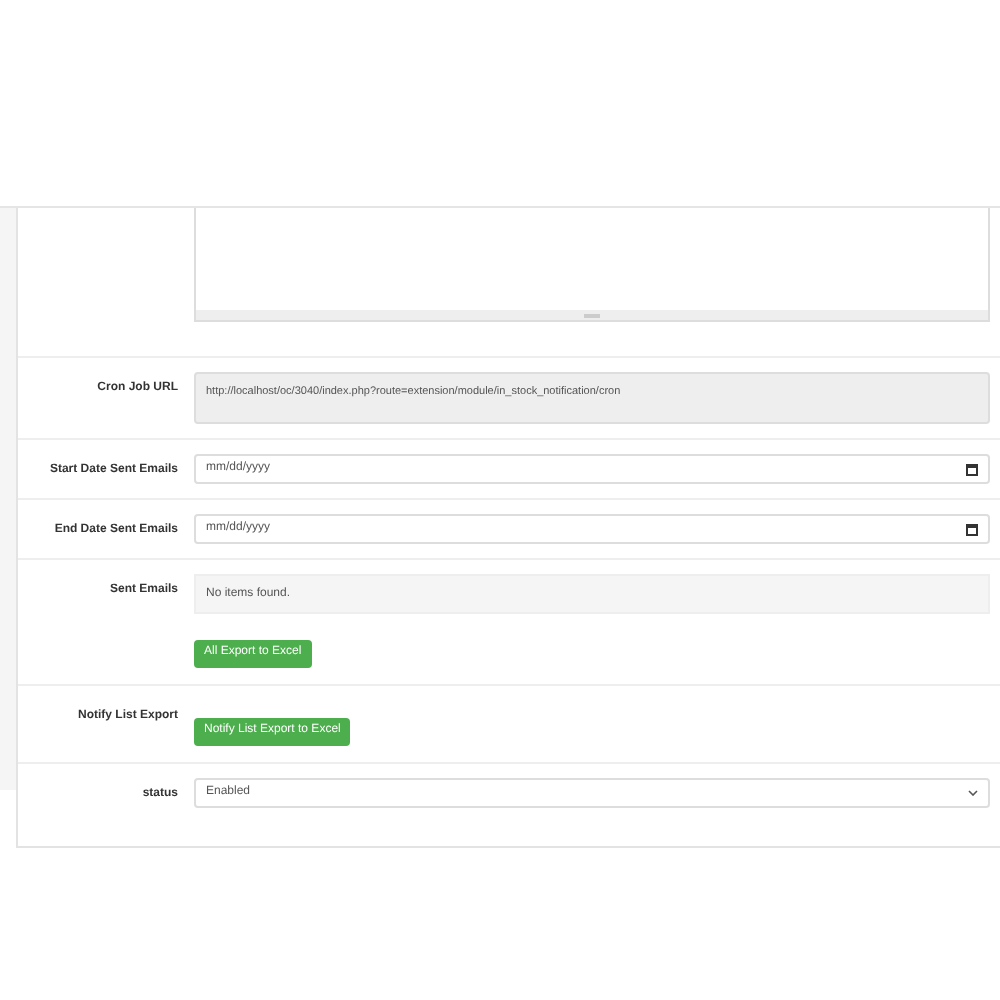 This screenshot has height=1000, width=1000. Describe the element at coordinates (973, 793) in the screenshot. I see `chevron-down-icon` at that location.